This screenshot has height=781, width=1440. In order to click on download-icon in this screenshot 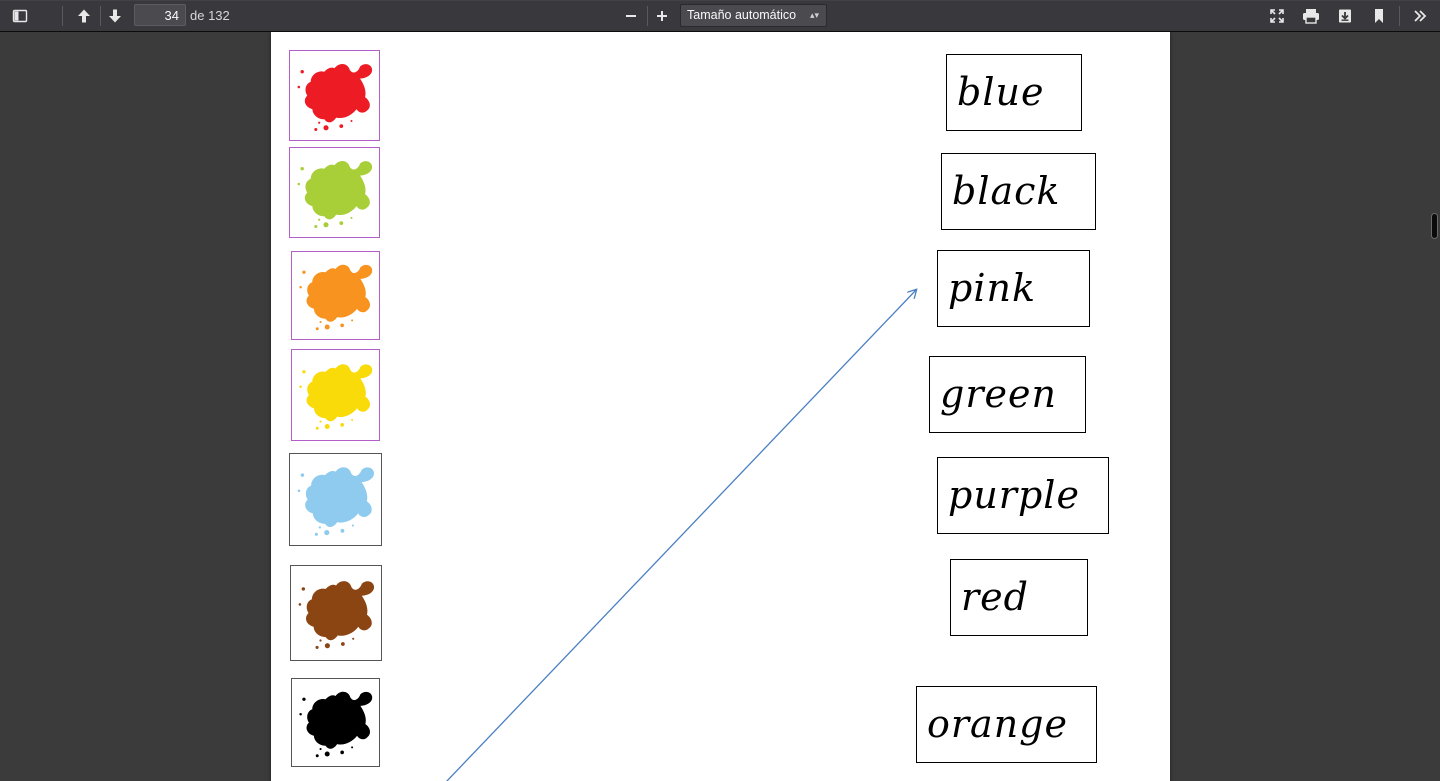, I will do `click(1345, 16)`.